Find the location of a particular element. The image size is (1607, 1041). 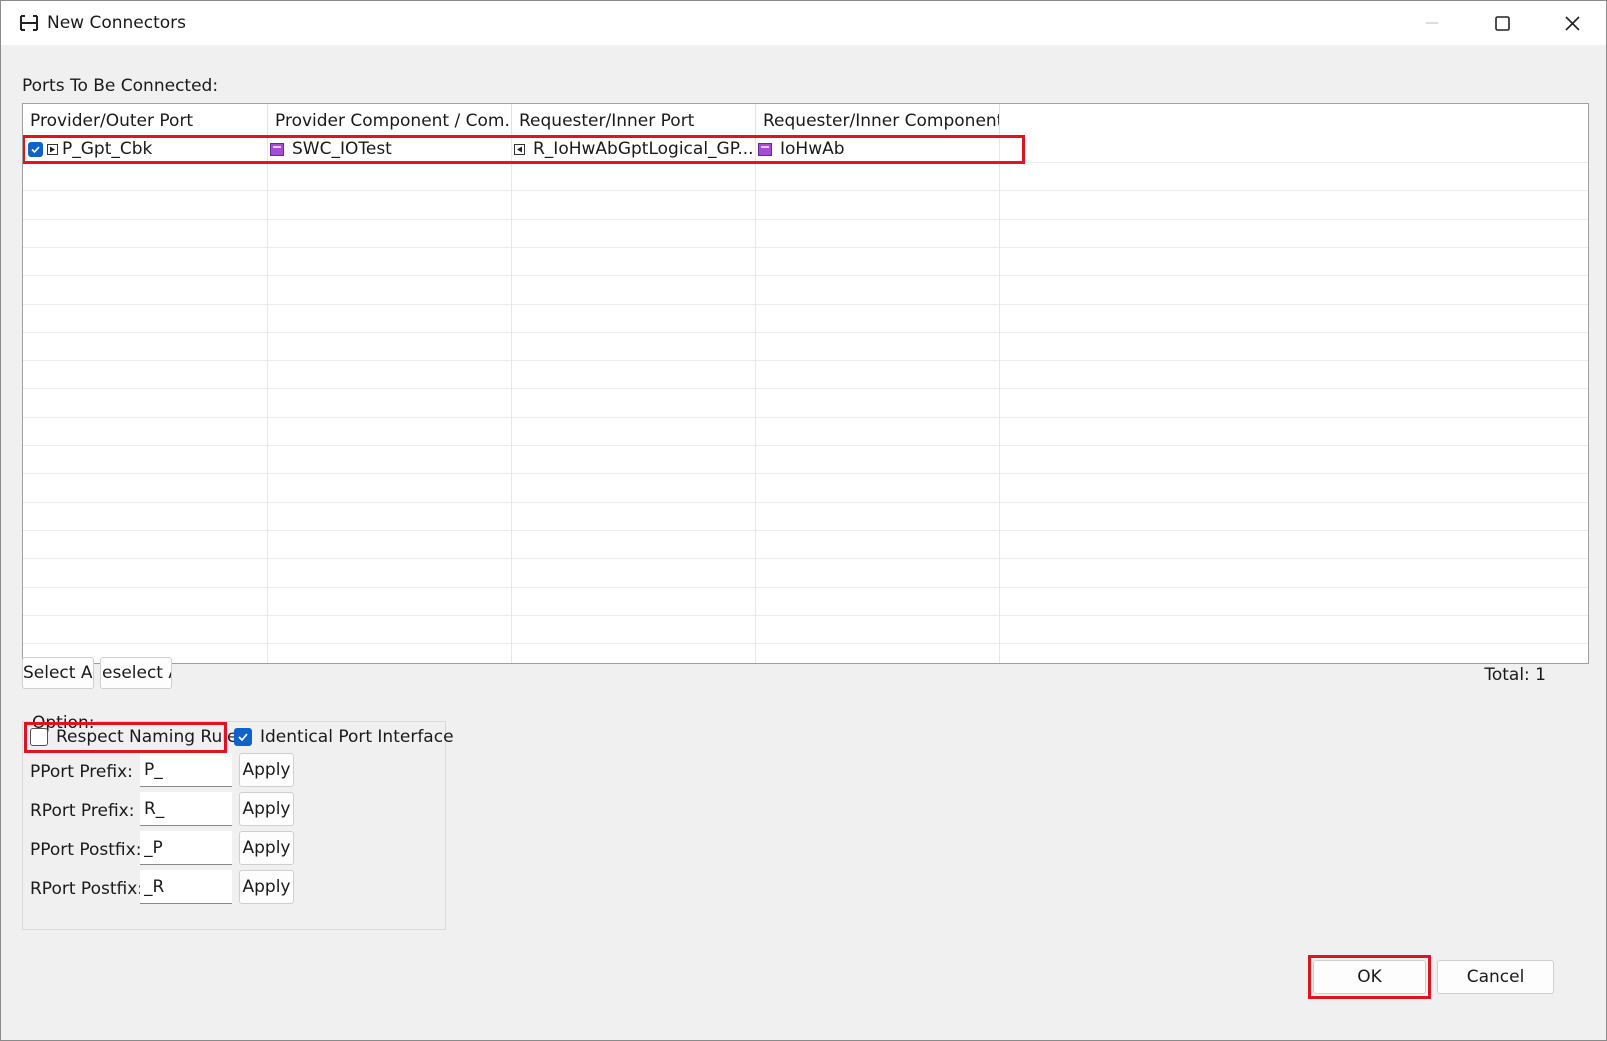

identical-port-interface-label: Identical Port Interface is located at coordinates (357, 737).